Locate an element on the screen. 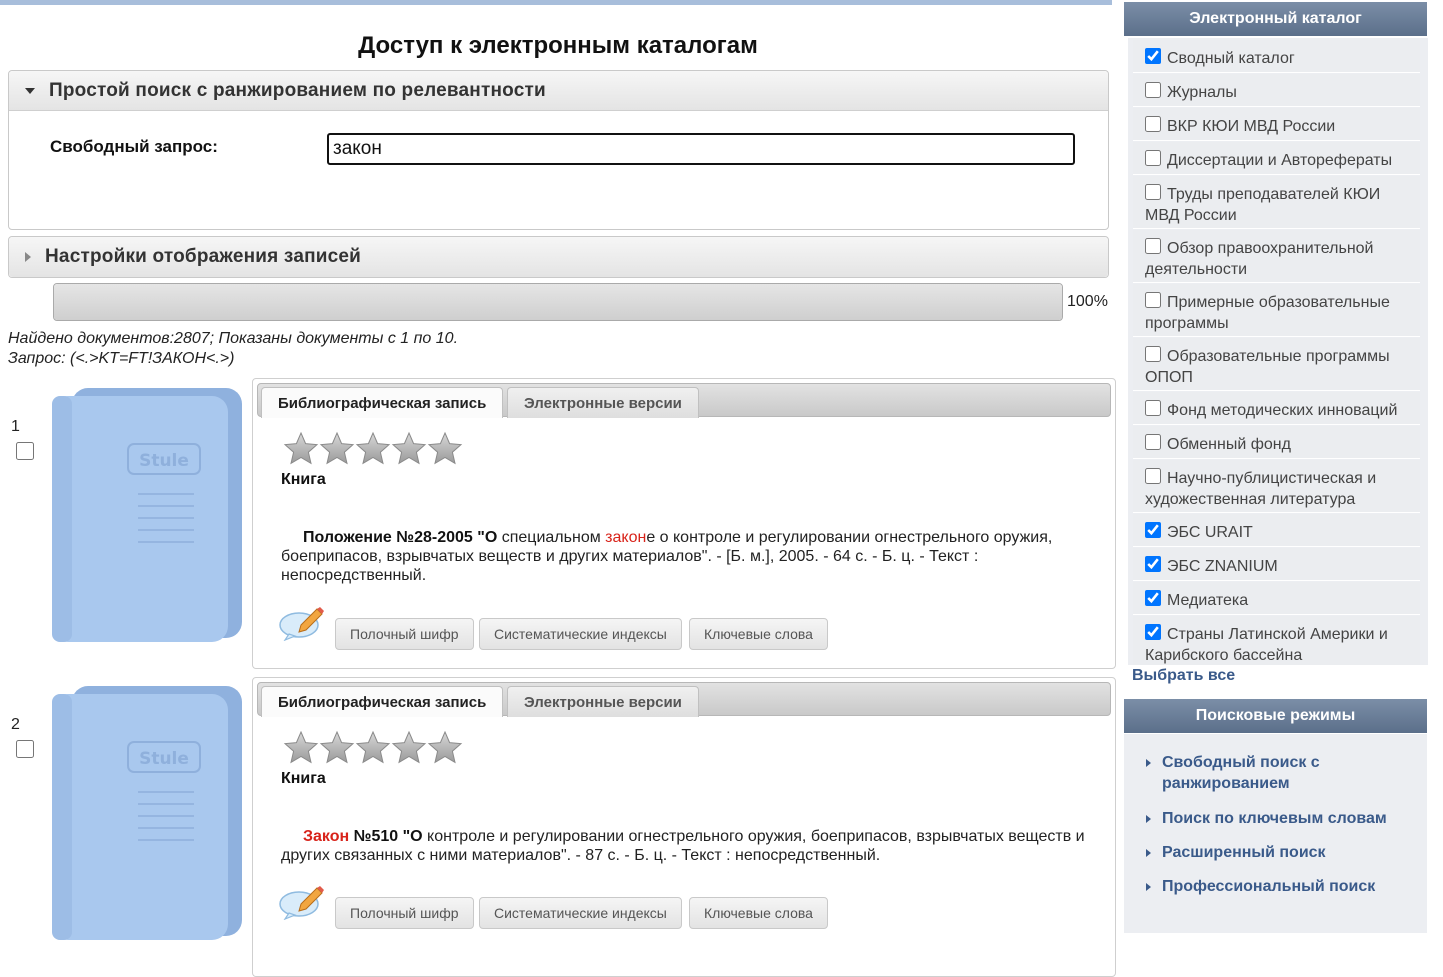 This screenshot has width=1443, height=977. search-mode-label: Свободный поиск с ранжированием is located at coordinates (1241, 773).